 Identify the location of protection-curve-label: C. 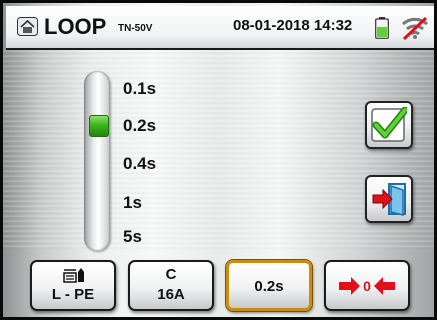
(171, 274).